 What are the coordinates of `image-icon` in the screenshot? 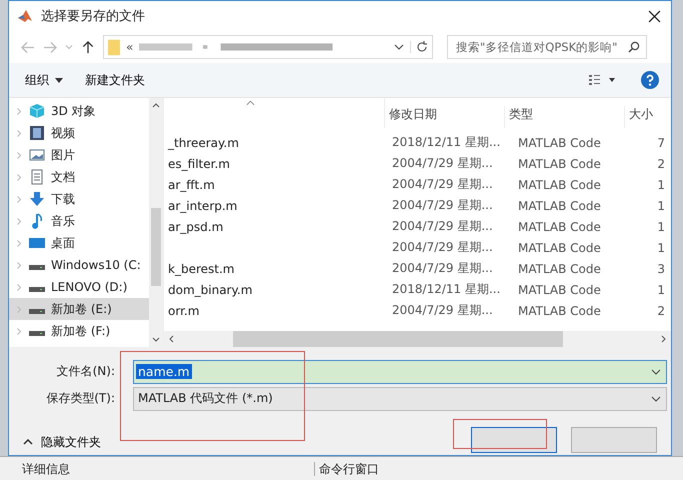 It's located at (37, 155).